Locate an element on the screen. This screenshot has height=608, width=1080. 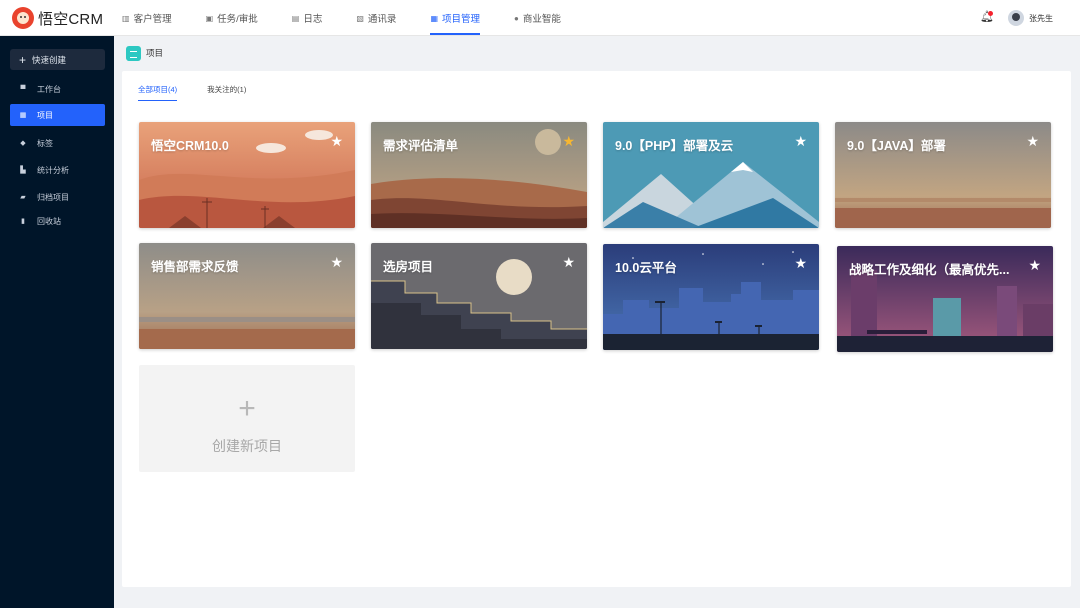
nav-label: 日志 is located at coordinates (313, 19).